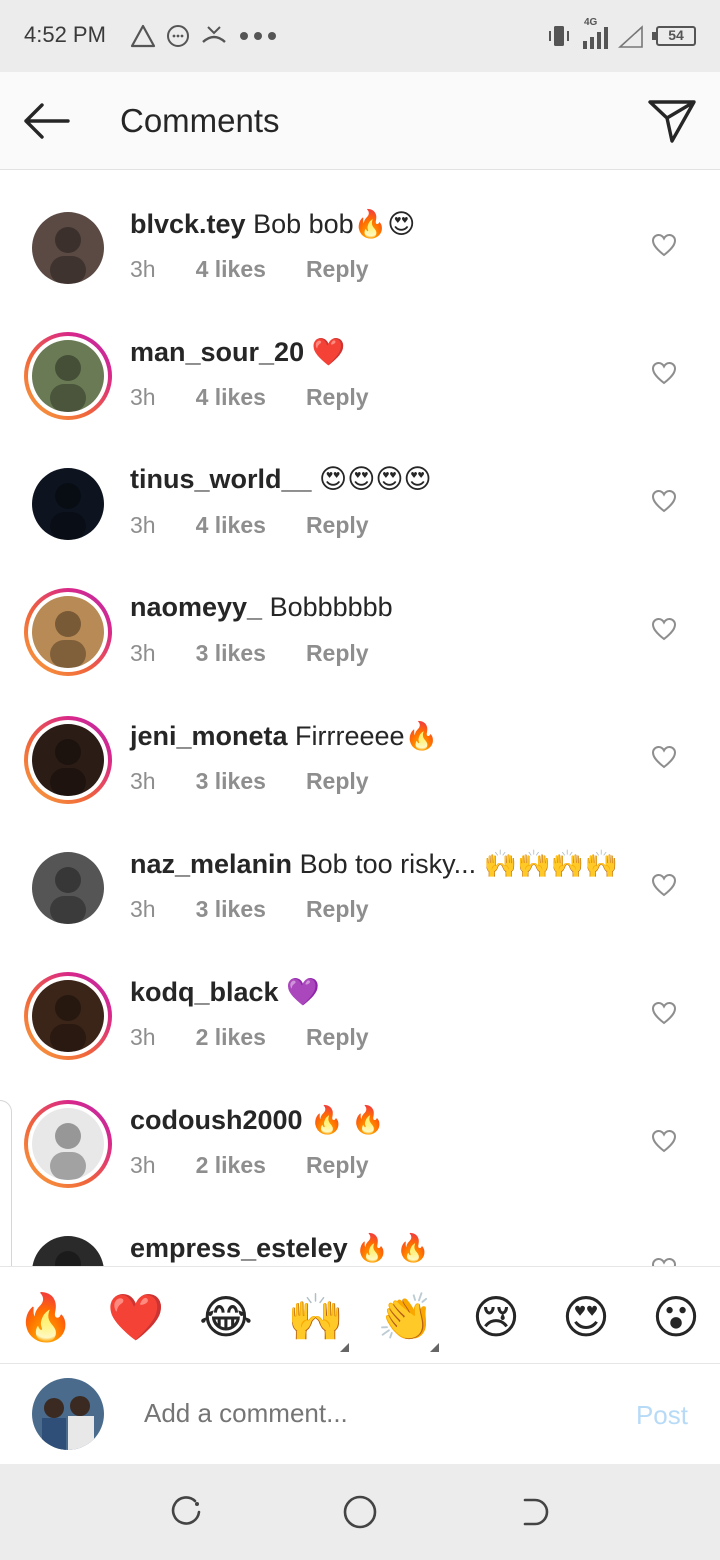  Describe the element at coordinates (388, 1248) in the screenshot. I see `comment-message: 🔥 🔥` at that location.